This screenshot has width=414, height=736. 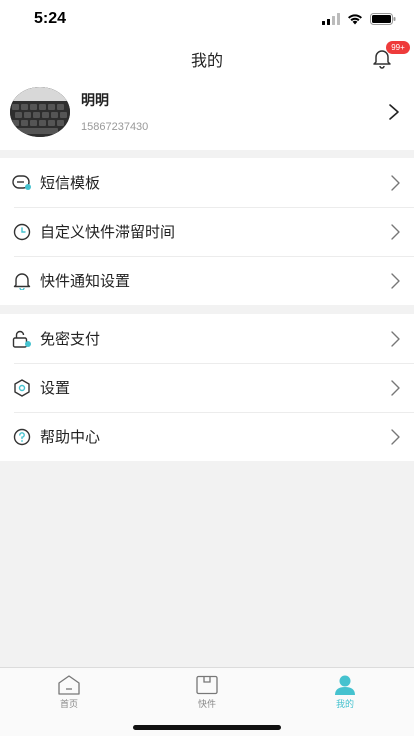 I want to click on menu-item-label: 帮助中心, so click(x=70, y=437).